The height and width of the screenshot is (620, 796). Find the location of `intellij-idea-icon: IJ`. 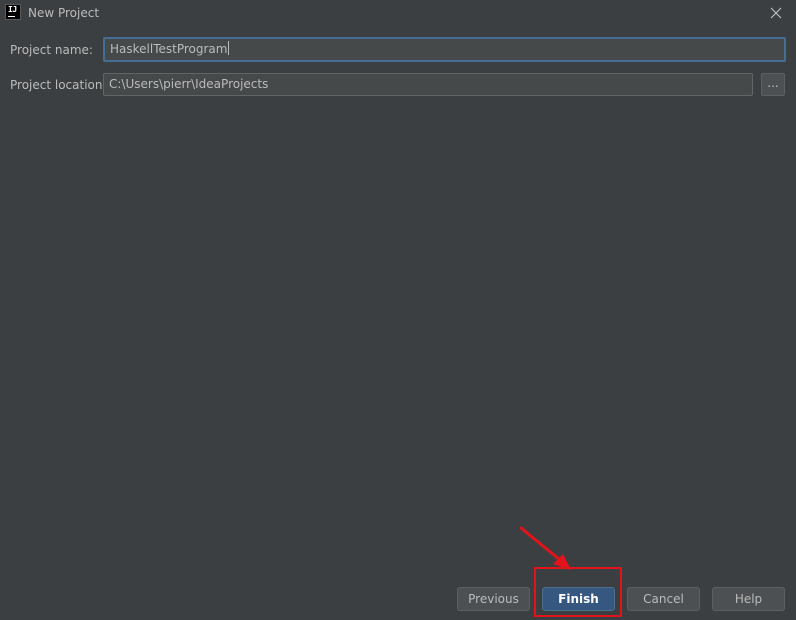

intellij-idea-icon: IJ is located at coordinates (13, 12).